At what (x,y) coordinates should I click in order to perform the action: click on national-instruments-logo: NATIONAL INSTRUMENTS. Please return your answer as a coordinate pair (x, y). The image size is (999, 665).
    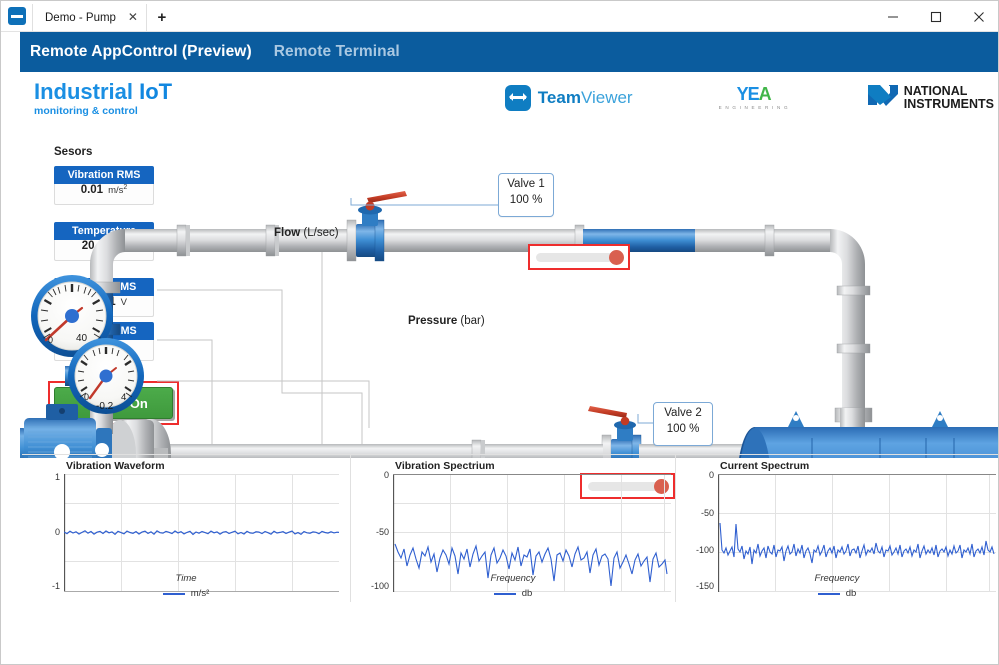
    Looking at the image, I should click on (930, 97).